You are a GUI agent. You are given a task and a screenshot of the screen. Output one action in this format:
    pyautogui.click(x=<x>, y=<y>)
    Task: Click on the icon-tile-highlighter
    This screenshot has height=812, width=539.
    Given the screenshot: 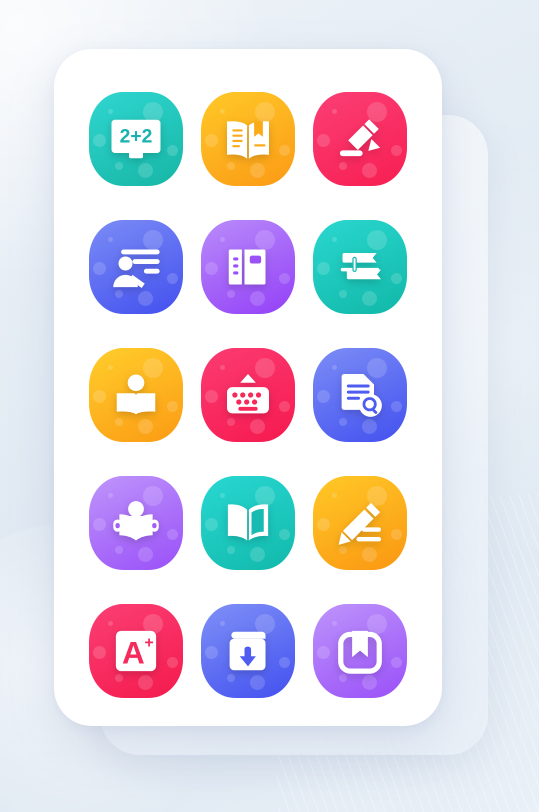 What is the action you would take?
    pyautogui.click(x=360, y=139)
    